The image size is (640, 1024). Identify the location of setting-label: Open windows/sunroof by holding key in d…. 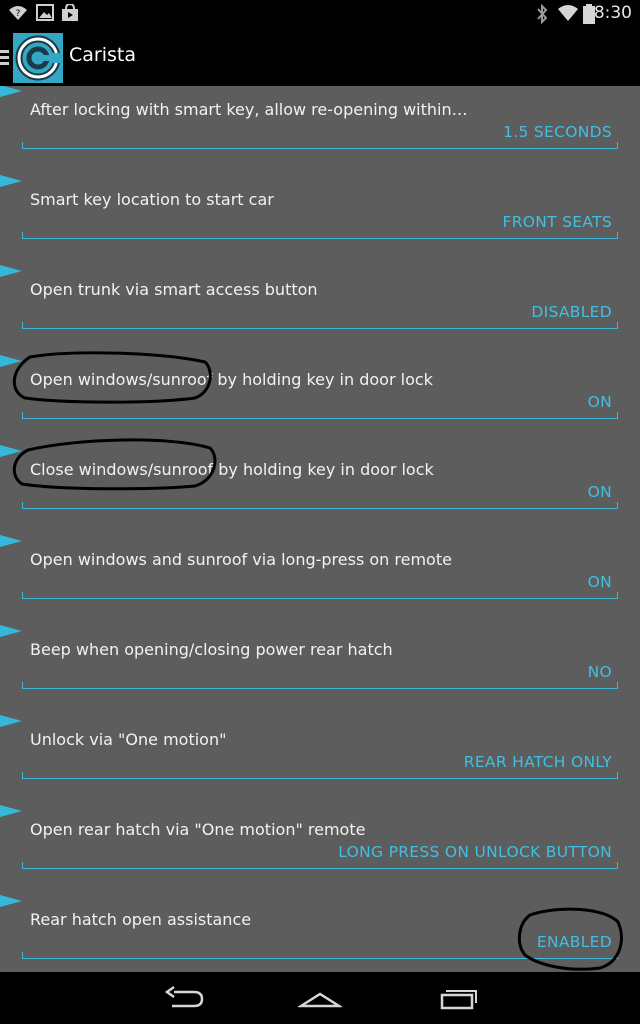
(231, 379).